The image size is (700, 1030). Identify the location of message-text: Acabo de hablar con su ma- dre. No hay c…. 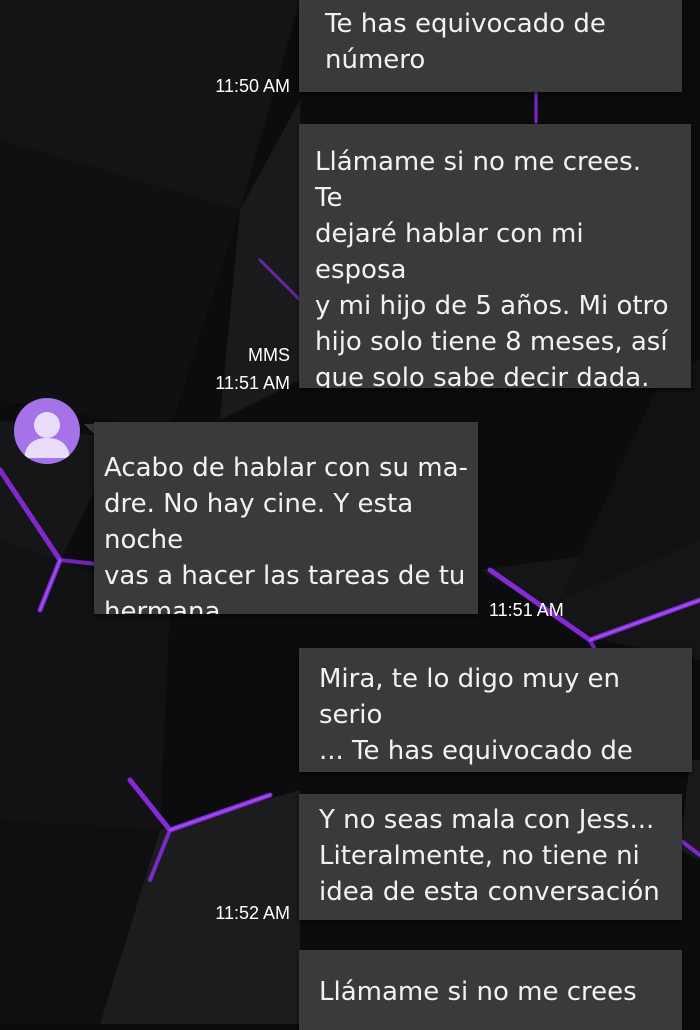
(286, 533).